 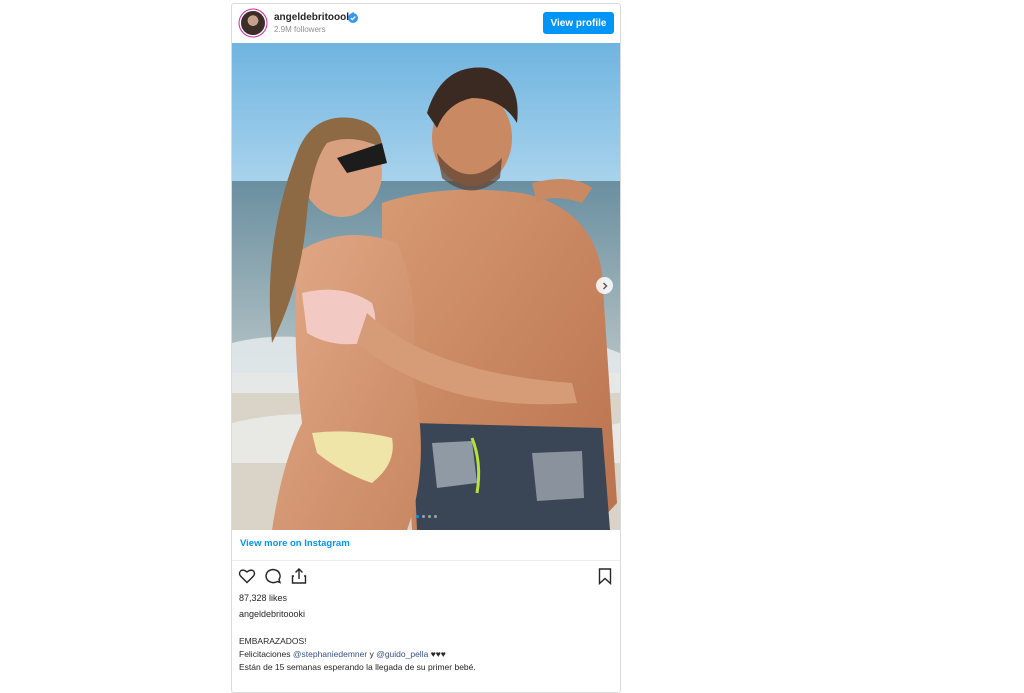 I want to click on chevron-right-icon, so click(x=604, y=285).